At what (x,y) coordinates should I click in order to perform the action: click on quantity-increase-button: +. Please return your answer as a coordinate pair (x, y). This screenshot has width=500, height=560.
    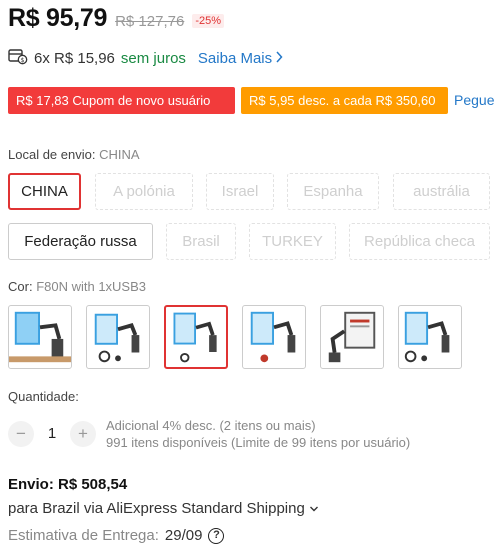
    Looking at the image, I should click on (83, 434).